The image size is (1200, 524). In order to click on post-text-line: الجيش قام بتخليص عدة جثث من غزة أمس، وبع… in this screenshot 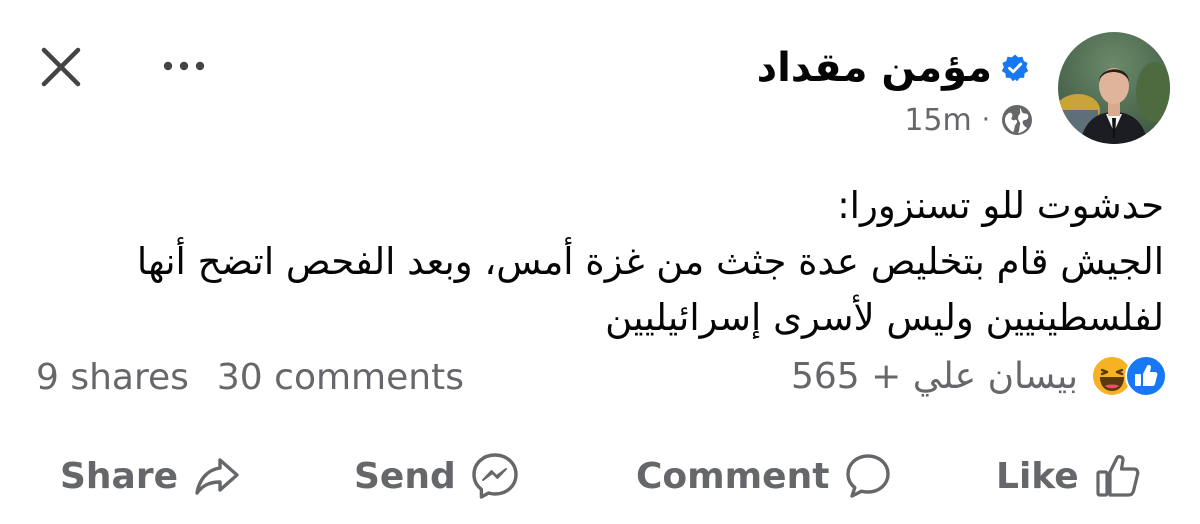, I will do `click(650, 261)`.